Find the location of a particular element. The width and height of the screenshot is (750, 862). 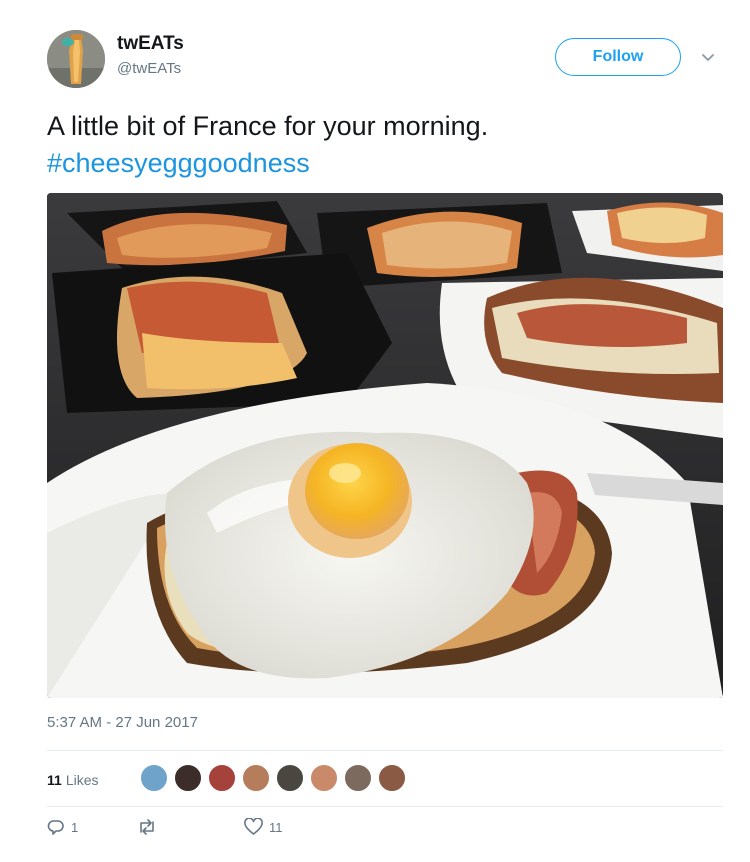

display-name: twEATs is located at coordinates (150, 44).